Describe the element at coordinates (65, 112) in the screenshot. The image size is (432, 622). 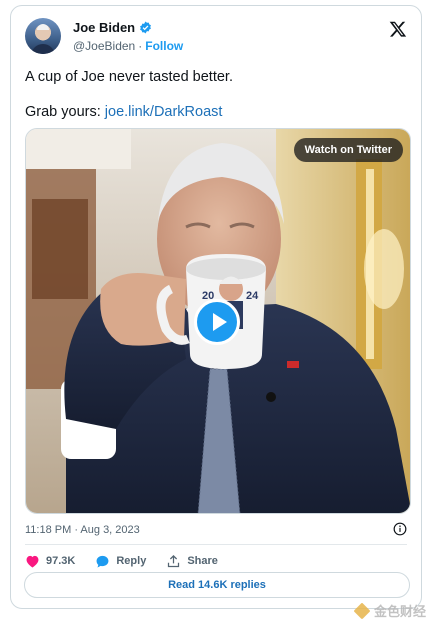
I see `tweet-line-2-prefix: Grab yours:` at that location.